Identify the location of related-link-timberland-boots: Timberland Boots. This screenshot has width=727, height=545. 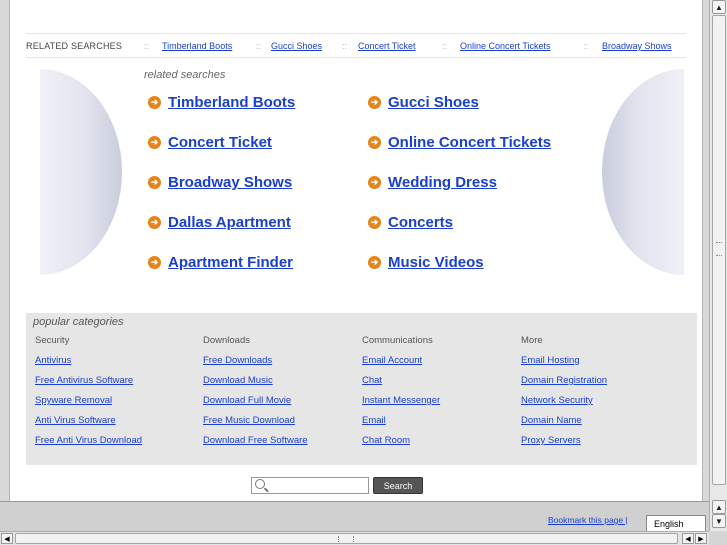
(197, 46).